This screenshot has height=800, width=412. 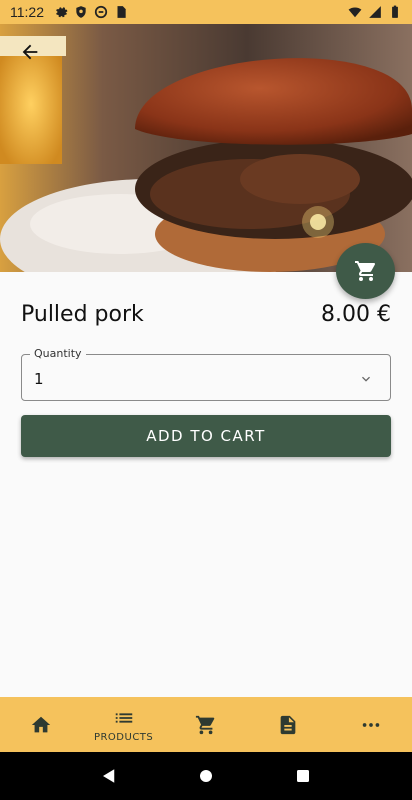 I want to click on more-icon, so click(x=371, y=724).